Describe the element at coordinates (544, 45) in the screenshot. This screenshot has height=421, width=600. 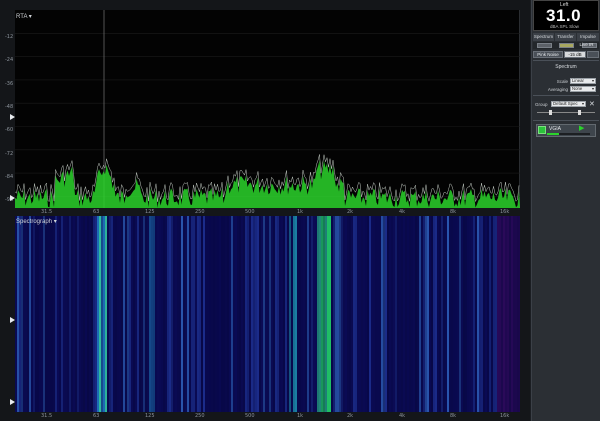
I see `spectrum-view-button` at that location.